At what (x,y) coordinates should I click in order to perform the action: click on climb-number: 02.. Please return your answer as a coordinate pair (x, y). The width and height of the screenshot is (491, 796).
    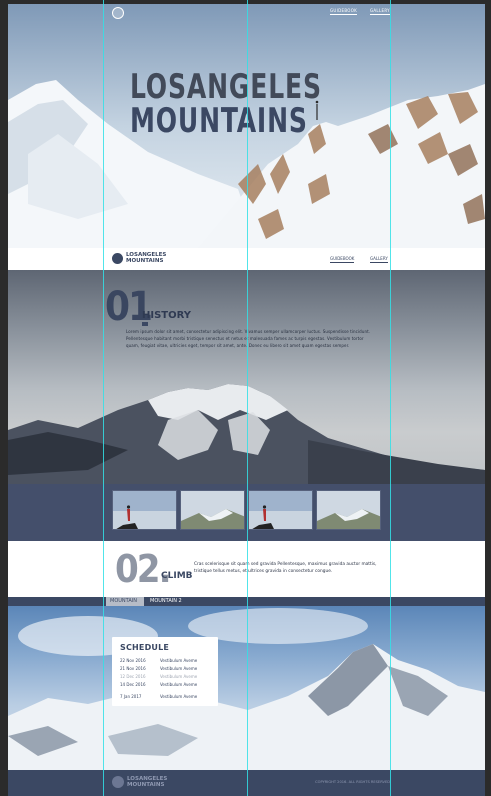
    Looking at the image, I should click on (143, 569).